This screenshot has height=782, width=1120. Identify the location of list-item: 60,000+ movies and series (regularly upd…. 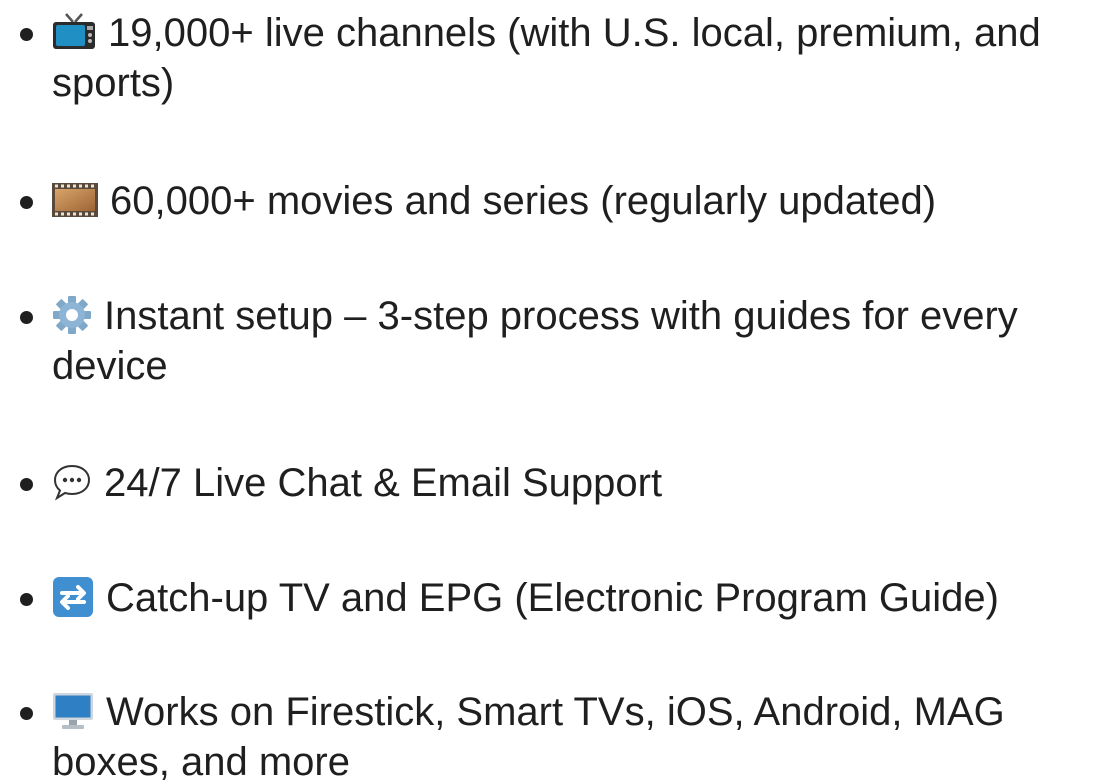
(560, 201).